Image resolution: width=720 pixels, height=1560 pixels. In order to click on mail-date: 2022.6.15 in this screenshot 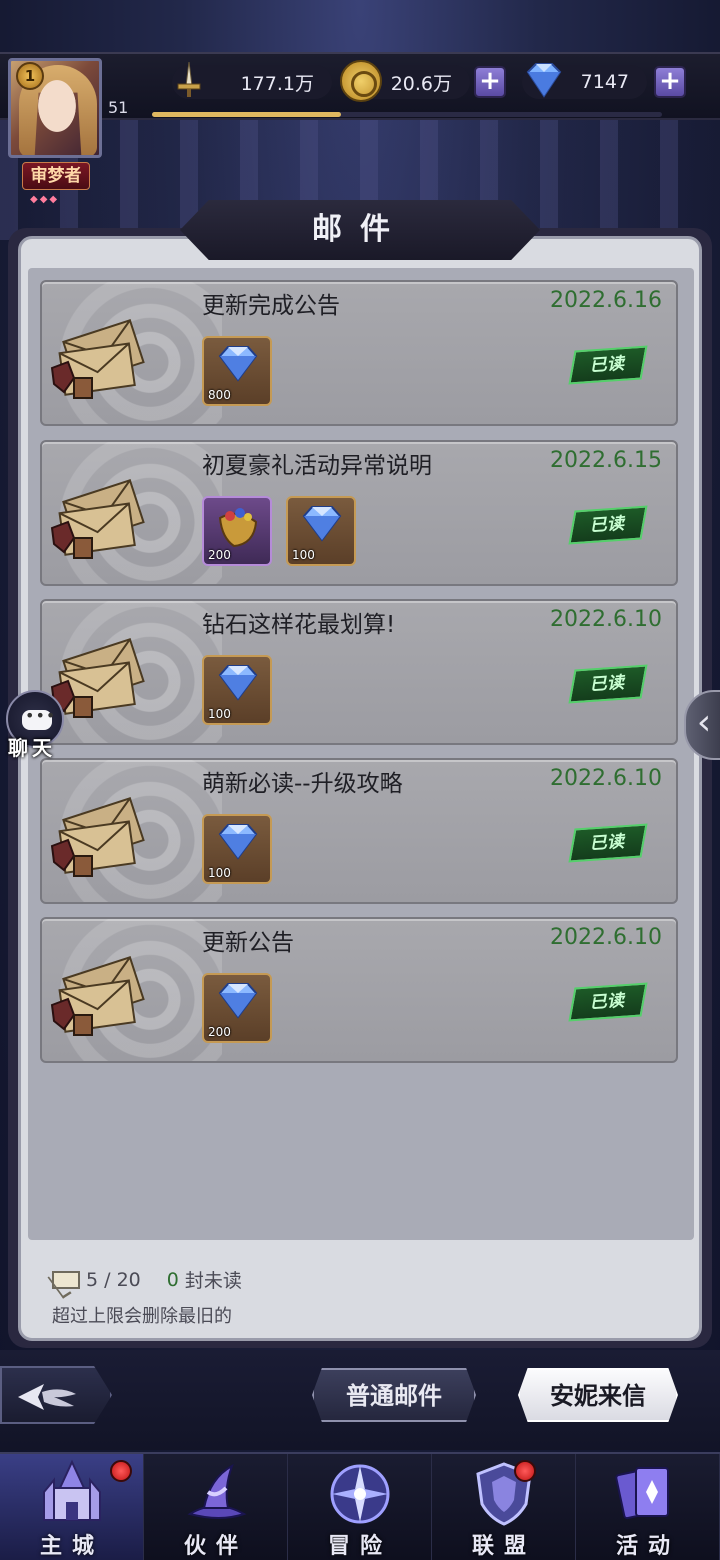, I will do `click(606, 460)`.